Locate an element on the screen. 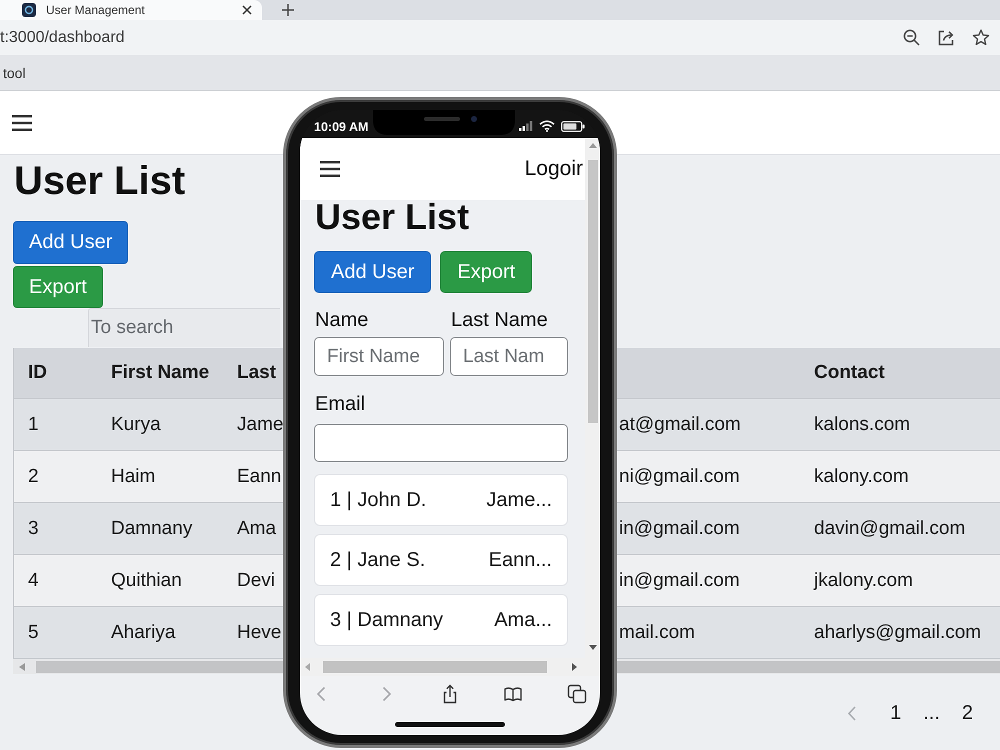 The image size is (1000, 750). field-label: Last Name is located at coordinates (499, 320).